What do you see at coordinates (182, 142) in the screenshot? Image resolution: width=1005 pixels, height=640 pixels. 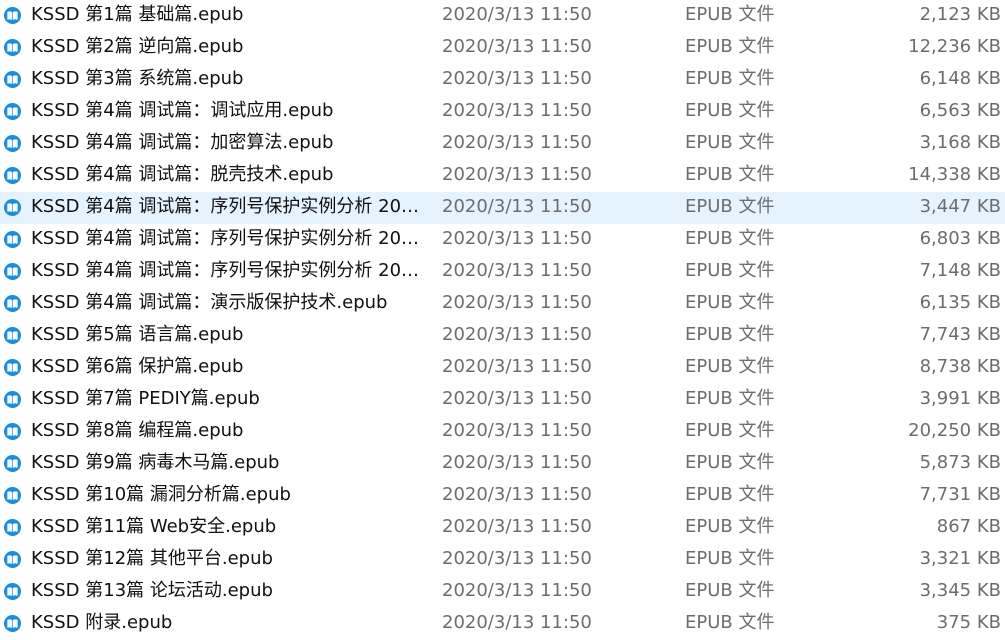 I see `file-name: KSSD 第4篇 调试篇：加密算法.epub` at bounding box center [182, 142].